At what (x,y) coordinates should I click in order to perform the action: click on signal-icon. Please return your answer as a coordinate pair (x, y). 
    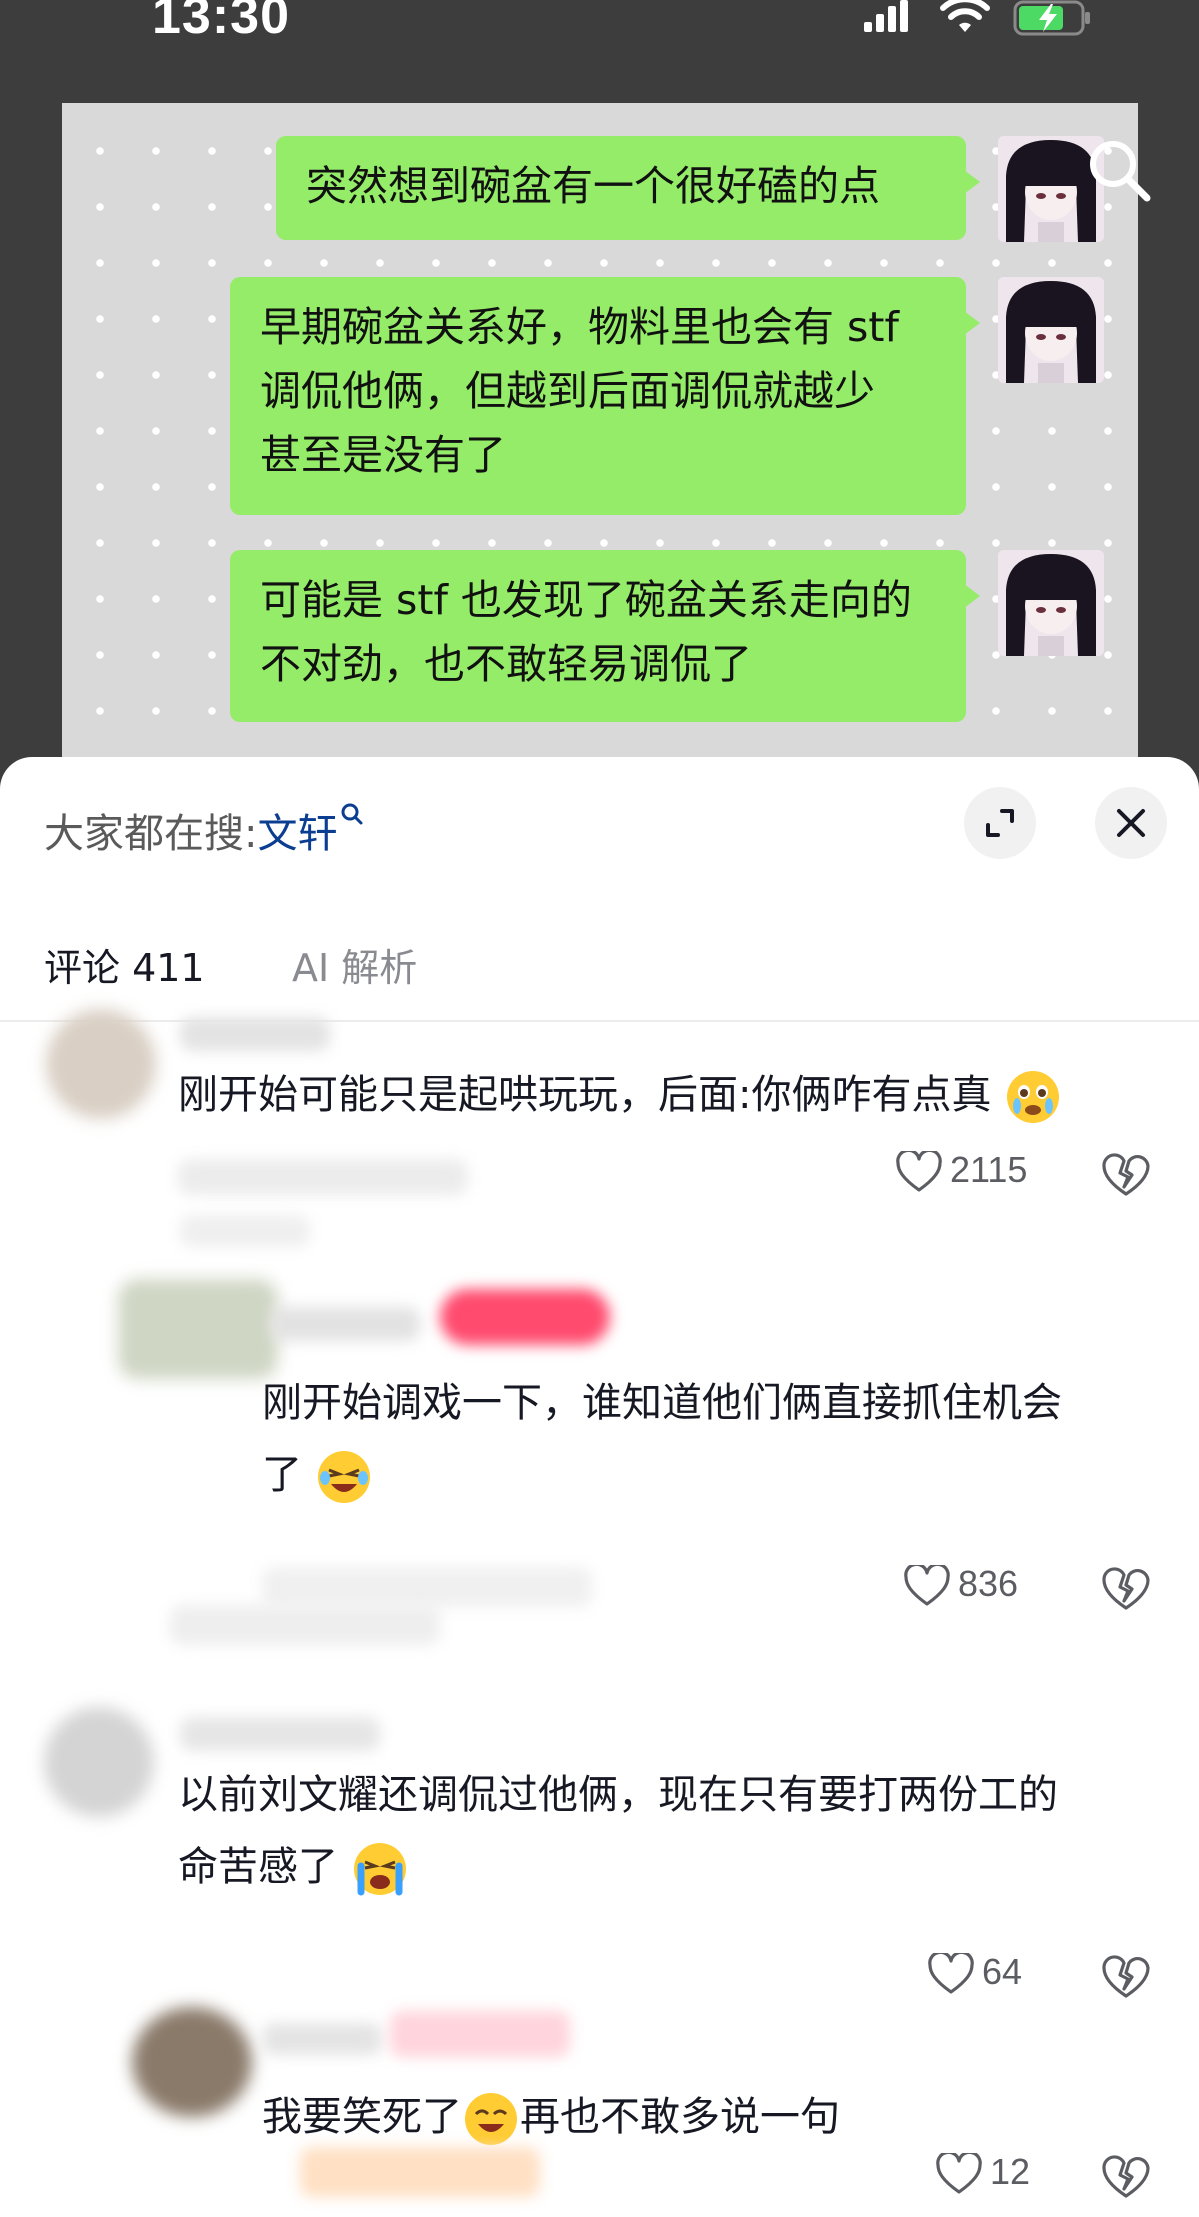
    Looking at the image, I should click on (886, 16).